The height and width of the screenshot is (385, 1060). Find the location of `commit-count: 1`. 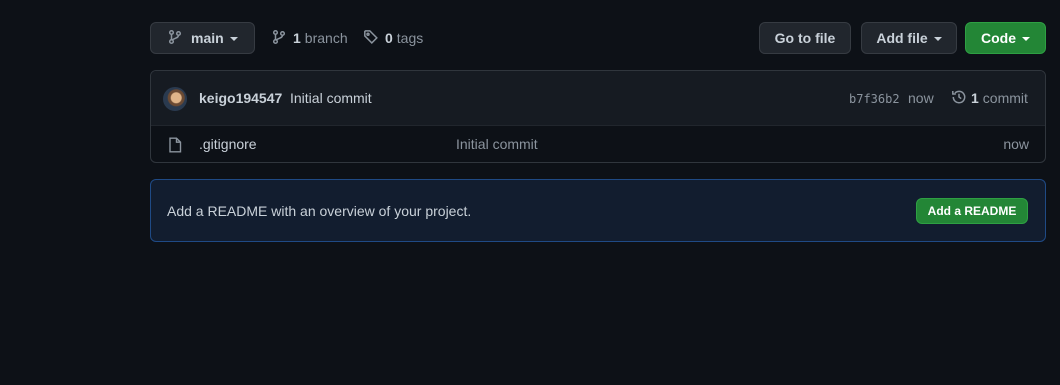

commit-count: 1 is located at coordinates (975, 98).